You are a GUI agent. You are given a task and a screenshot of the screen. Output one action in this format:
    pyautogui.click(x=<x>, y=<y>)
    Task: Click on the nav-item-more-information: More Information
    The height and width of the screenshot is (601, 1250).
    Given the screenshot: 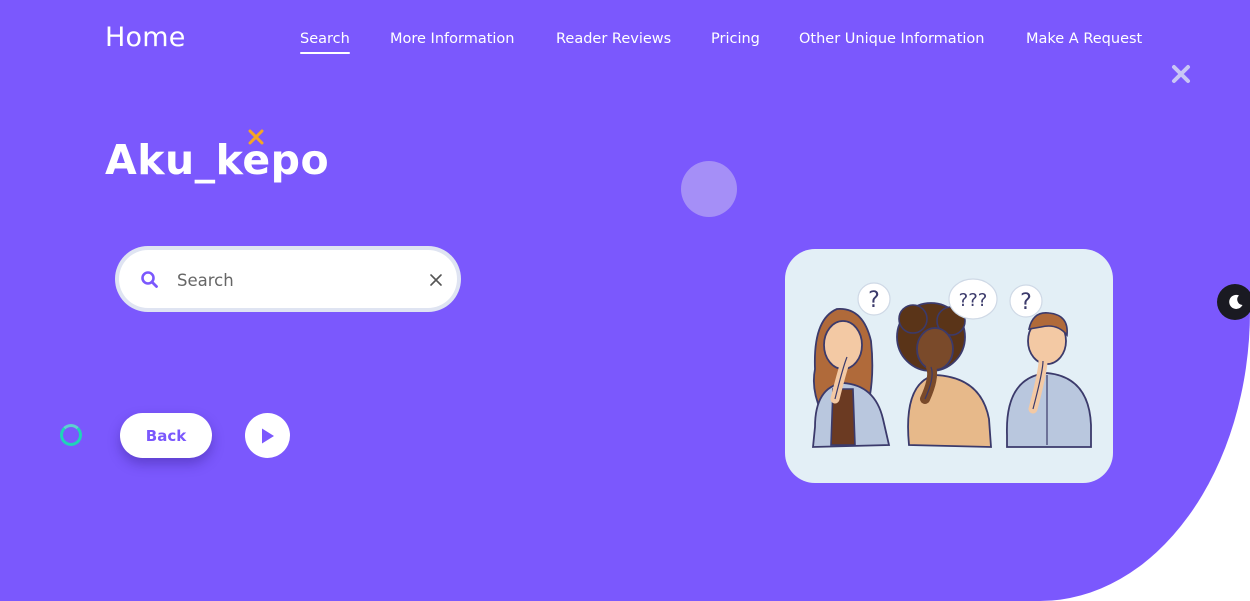 What is the action you would take?
    pyautogui.click(x=452, y=39)
    